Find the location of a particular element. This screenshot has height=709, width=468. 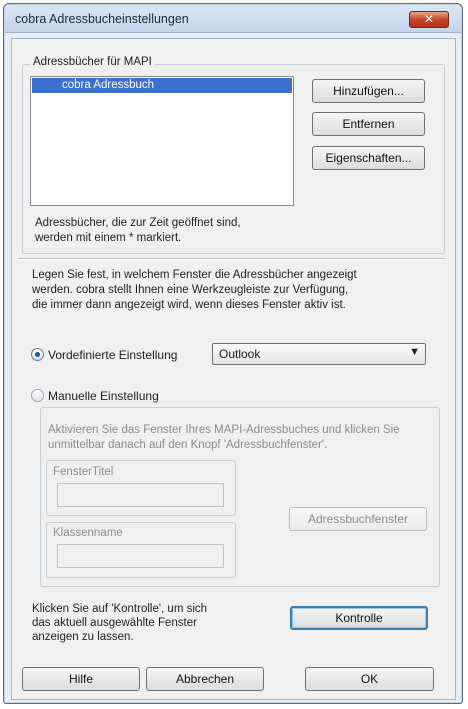

open-books-note-line2: werden mit einem * markiert. is located at coordinates (108, 238).